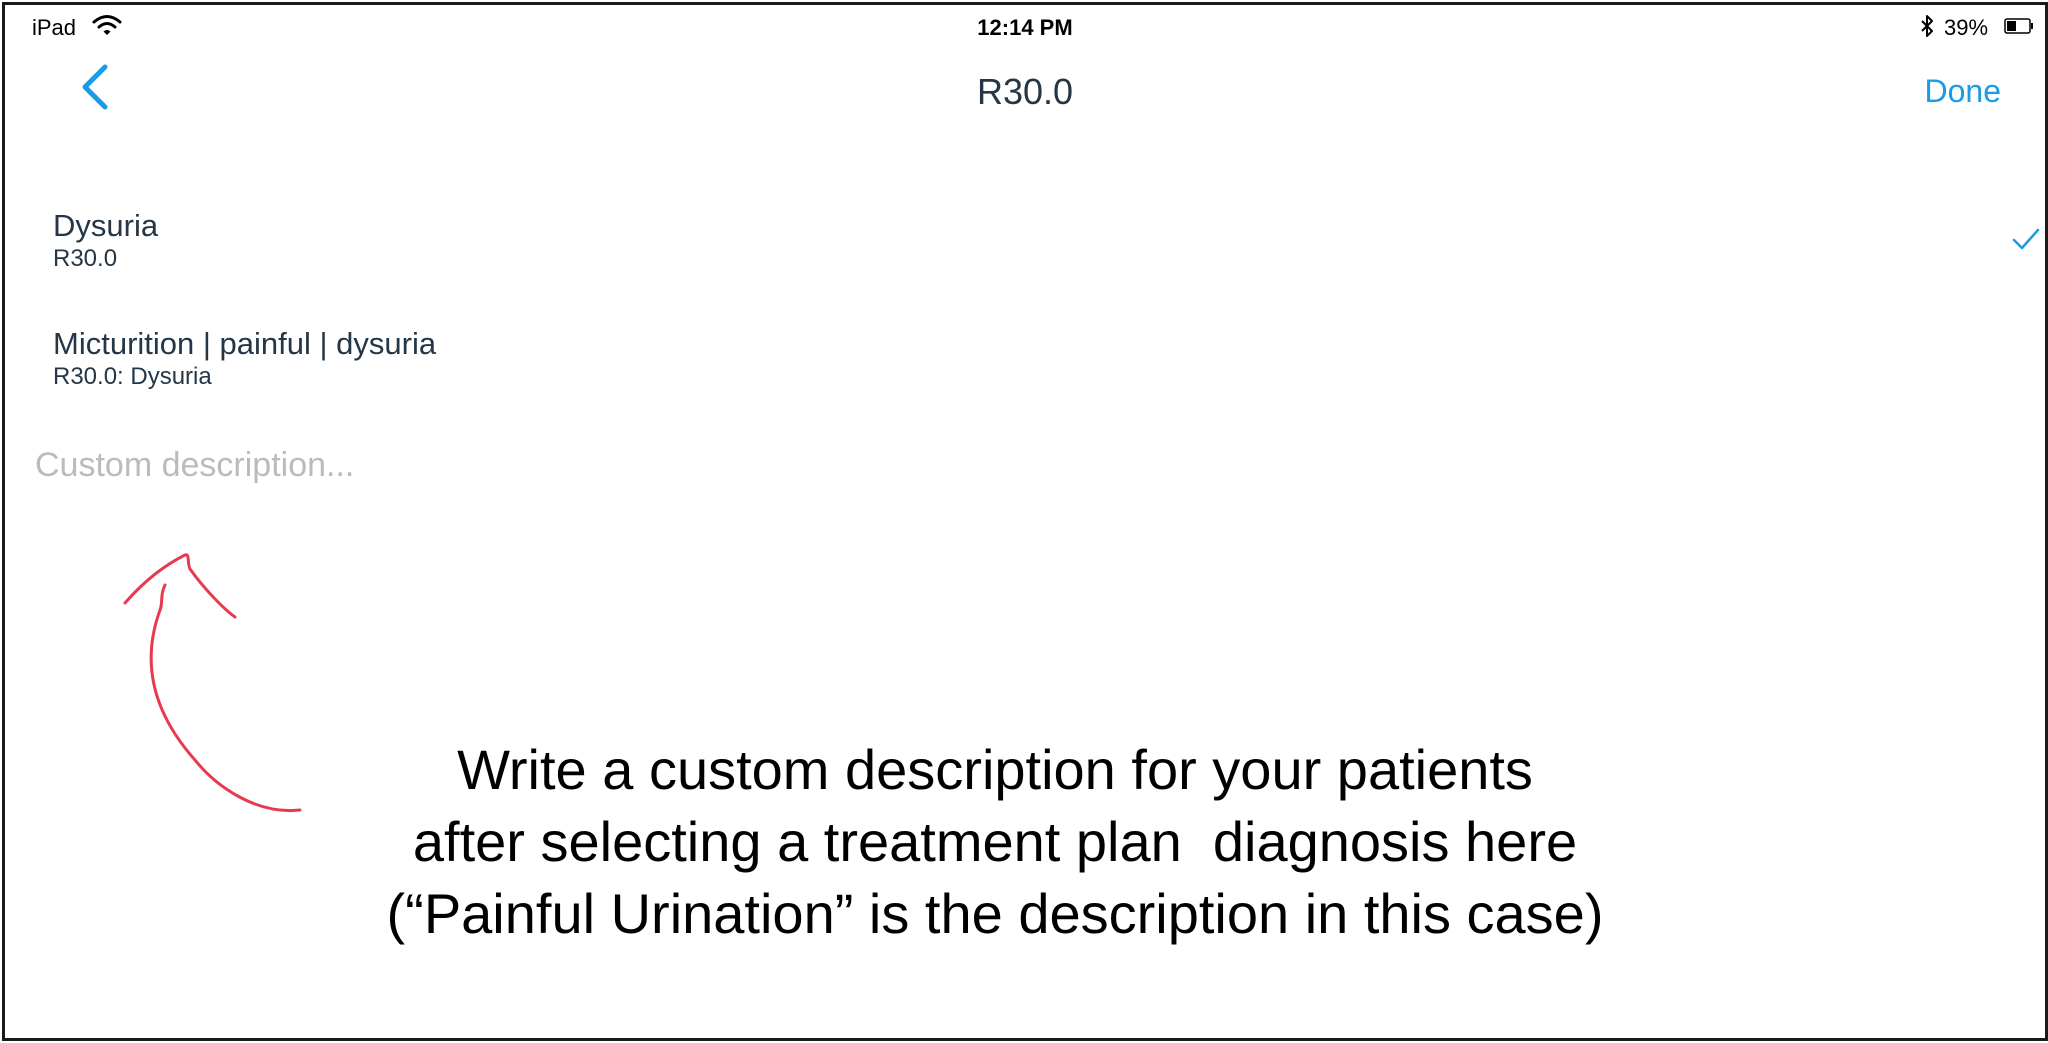 This screenshot has width=2048, height=1043. I want to click on row-subtitle: R30.0, so click(85, 258).